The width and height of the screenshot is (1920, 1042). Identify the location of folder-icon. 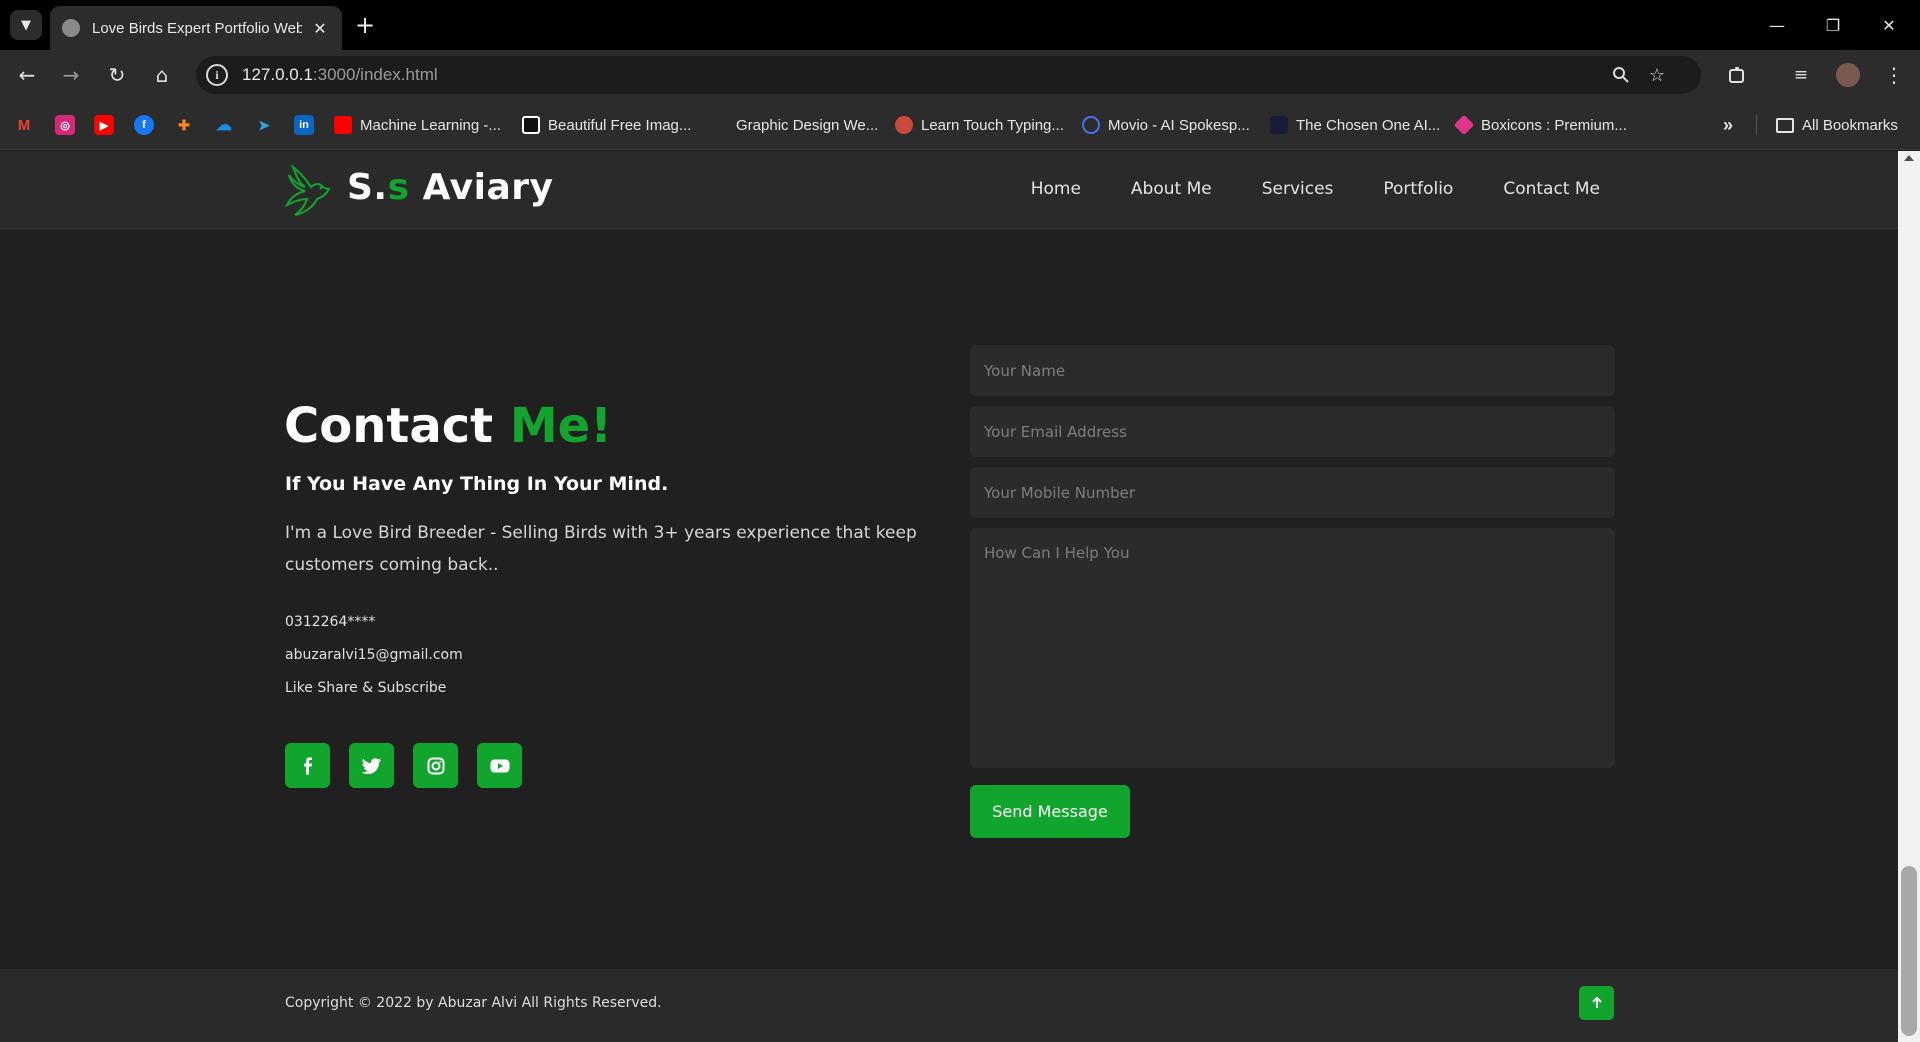
(1785, 125).